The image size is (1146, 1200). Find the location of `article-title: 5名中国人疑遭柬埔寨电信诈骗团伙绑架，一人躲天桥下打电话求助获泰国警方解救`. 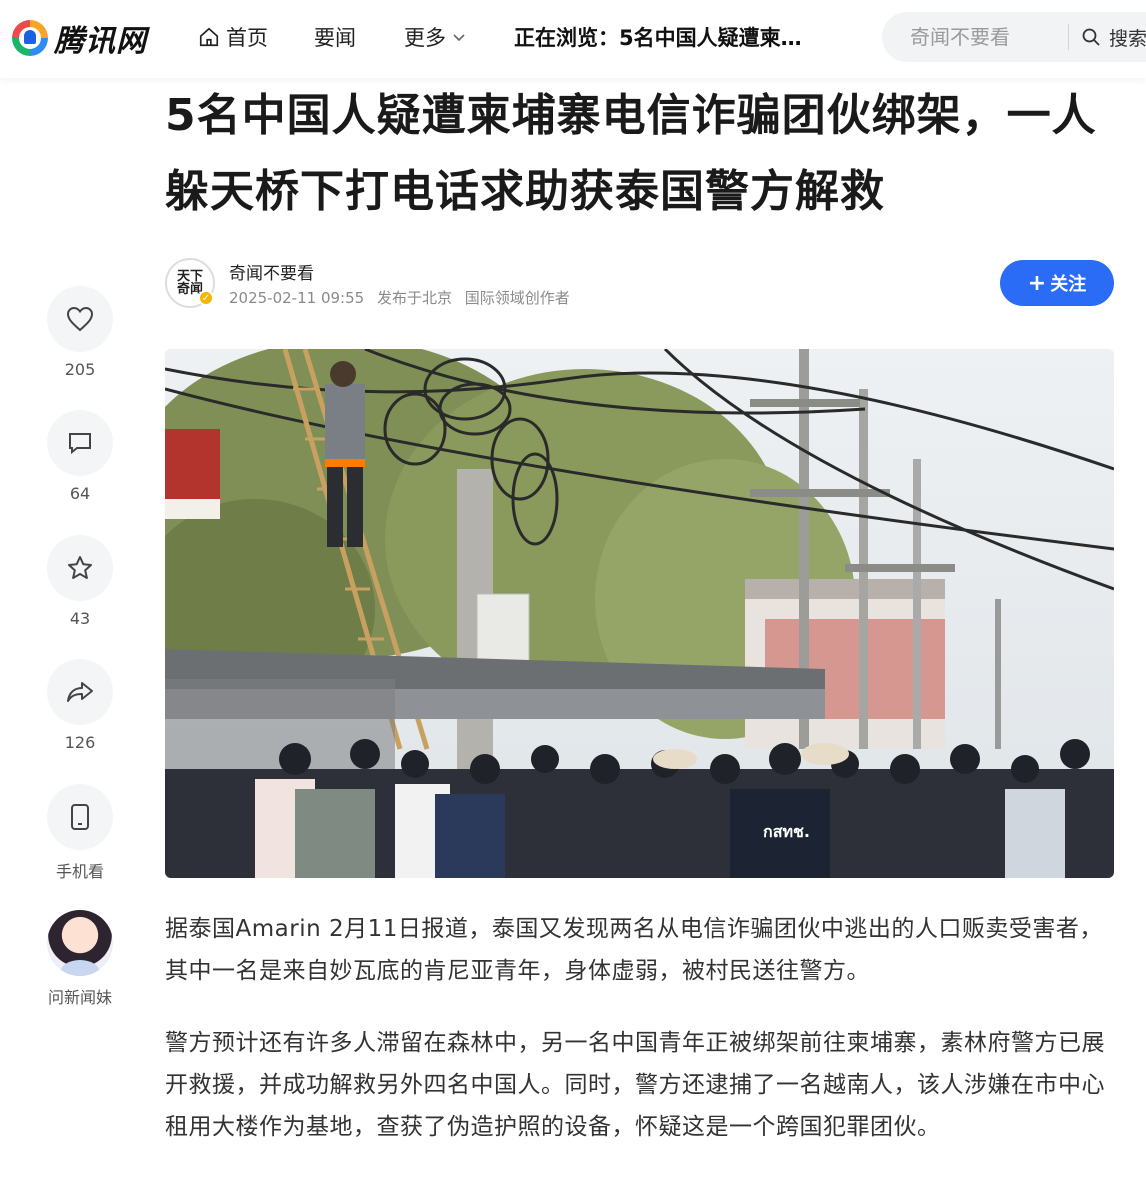

article-title: 5名中国人疑遭柬埔寨电信诈骗团伙绑架，一人躲天桥下打电话求助获泰国警方解救 is located at coordinates (631, 153).